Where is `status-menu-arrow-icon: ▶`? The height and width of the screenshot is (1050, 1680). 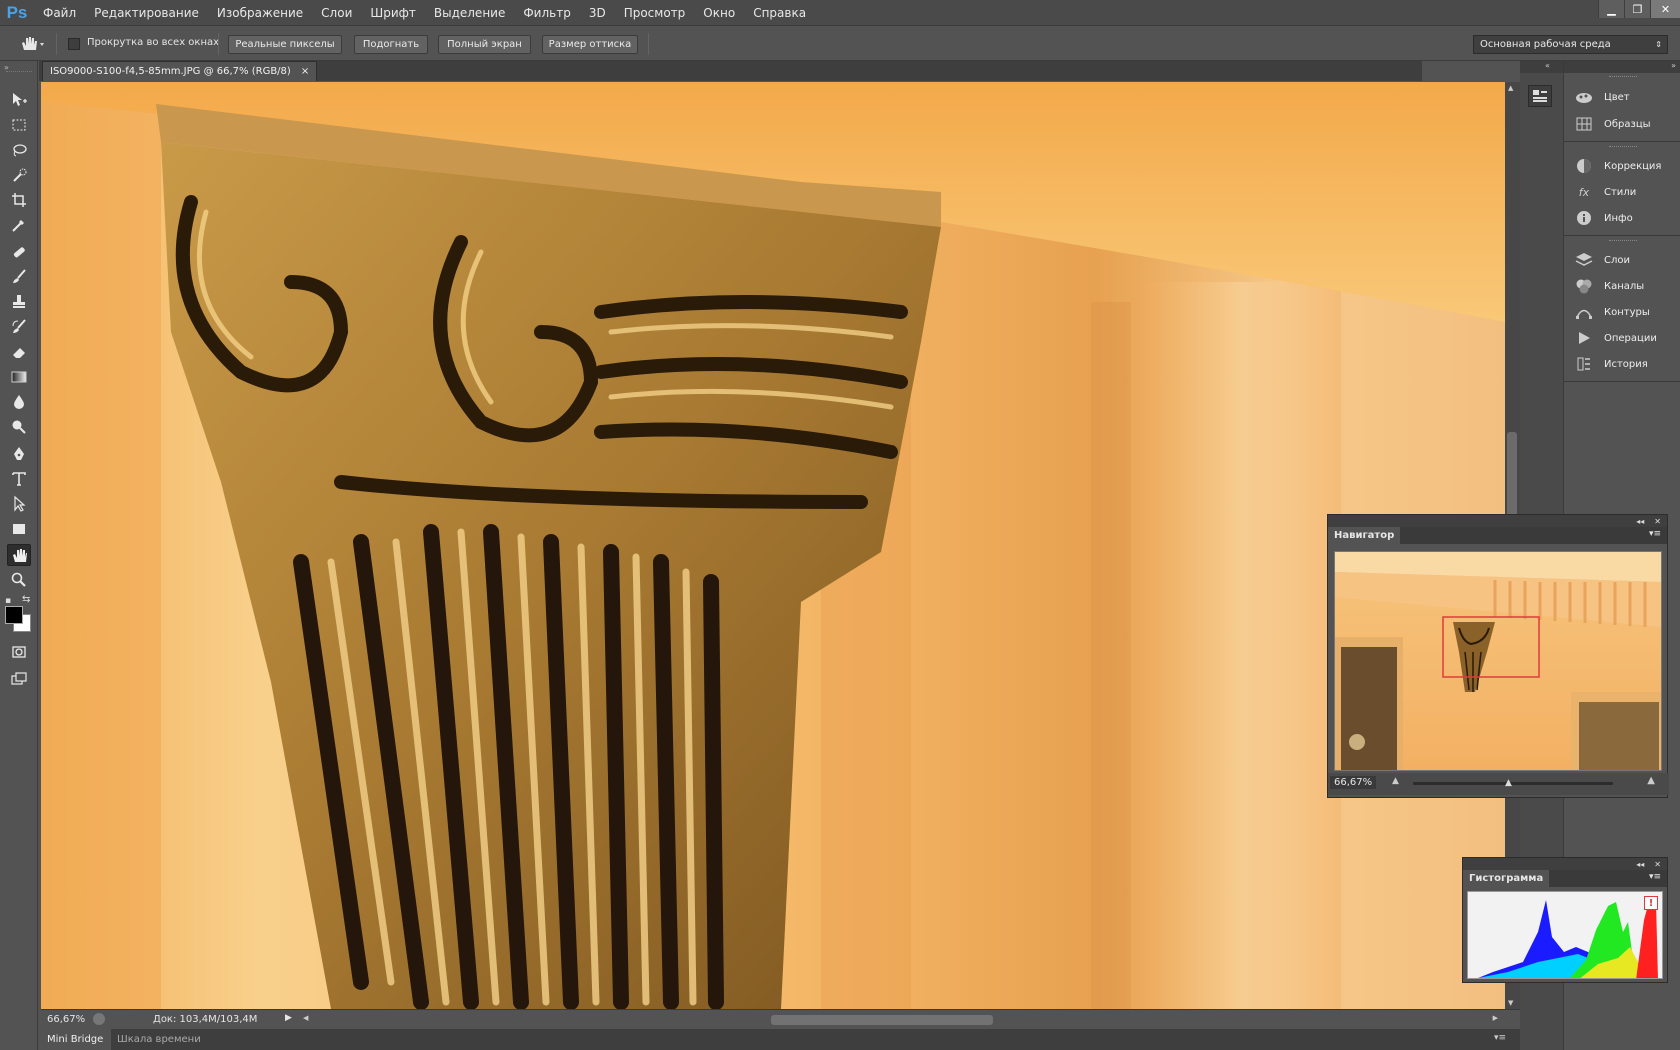
status-menu-arrow-icon: ▶ is located at coordinates (288, 1018).